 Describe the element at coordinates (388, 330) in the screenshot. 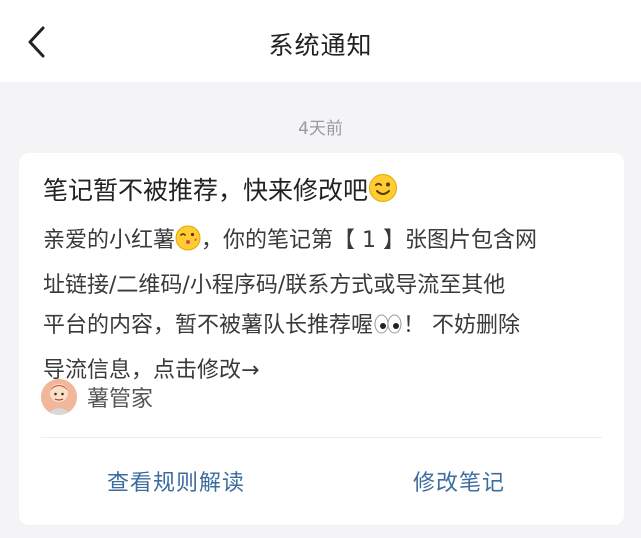

I see `eyes-icon` at that location.